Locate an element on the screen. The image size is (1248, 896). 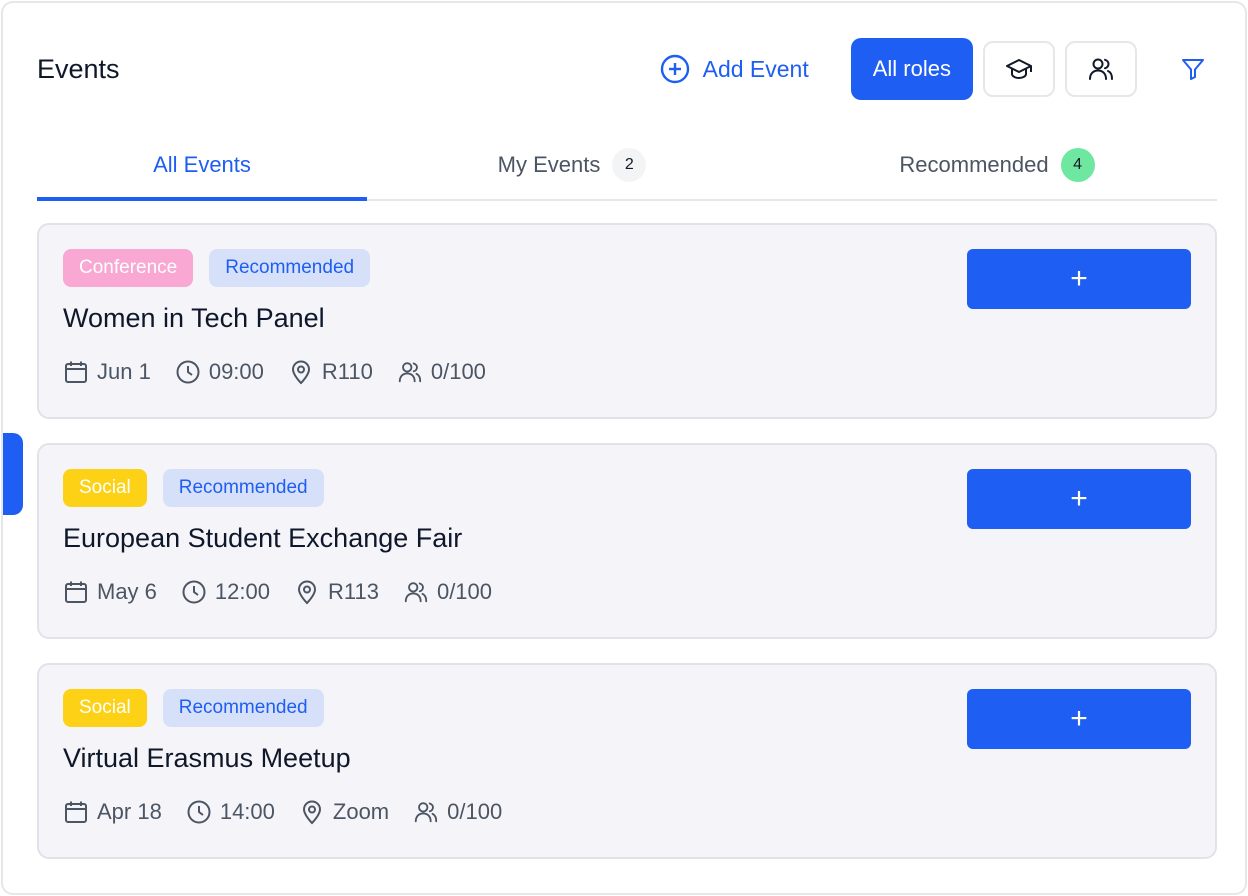
filter-icon is located at coordinates (1193, 69).